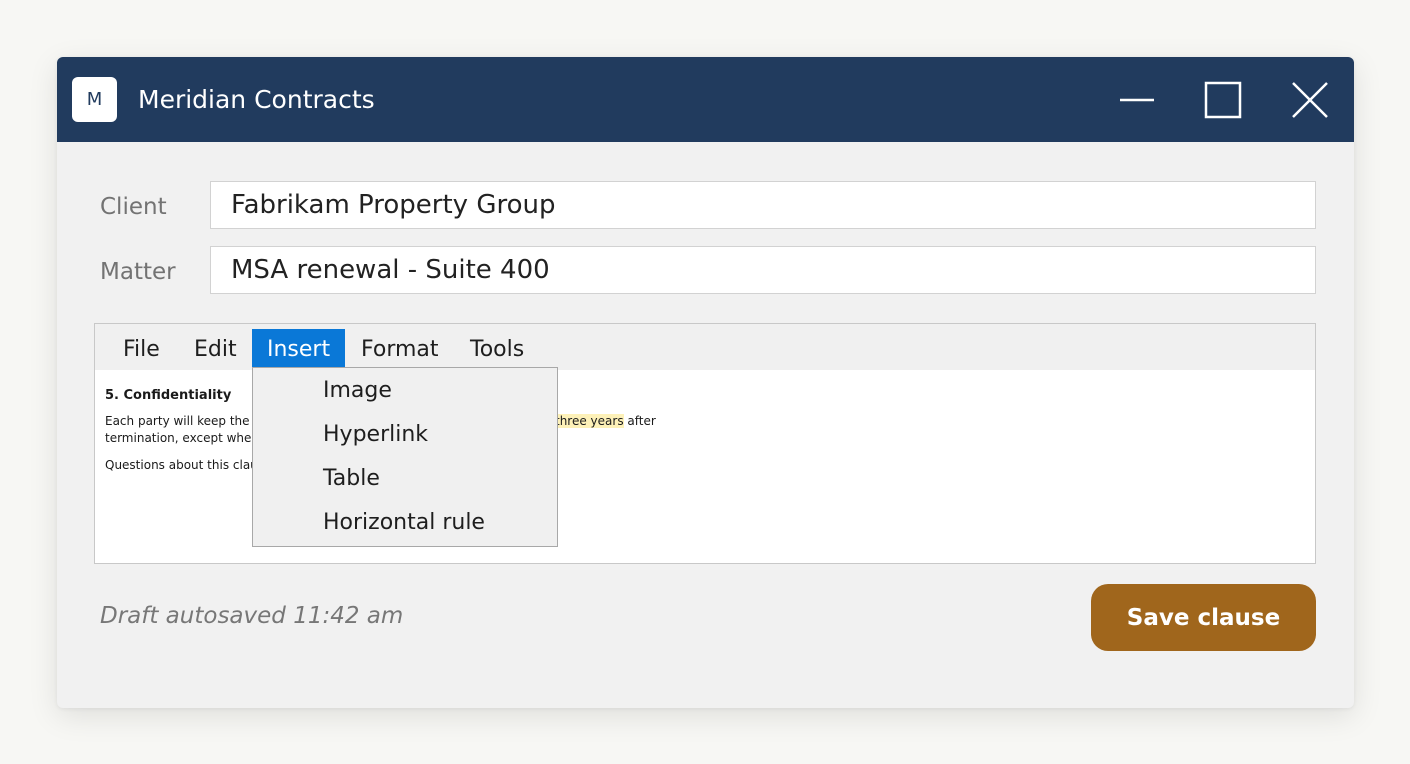 This screenshot has width=1410, height=764. I want to click on insert-image-item: Image, so click(357, 391).